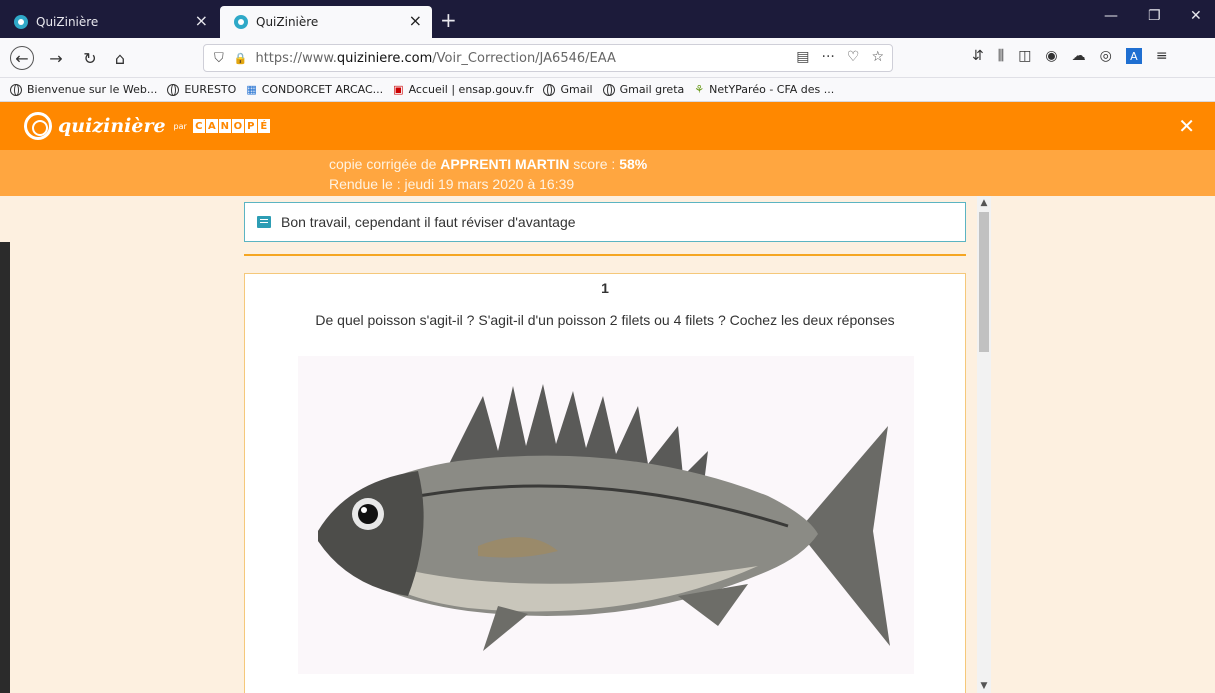 This screenshot has height=693, width=1215. I want to click on reload-icon: ↻, so click(90, 58).